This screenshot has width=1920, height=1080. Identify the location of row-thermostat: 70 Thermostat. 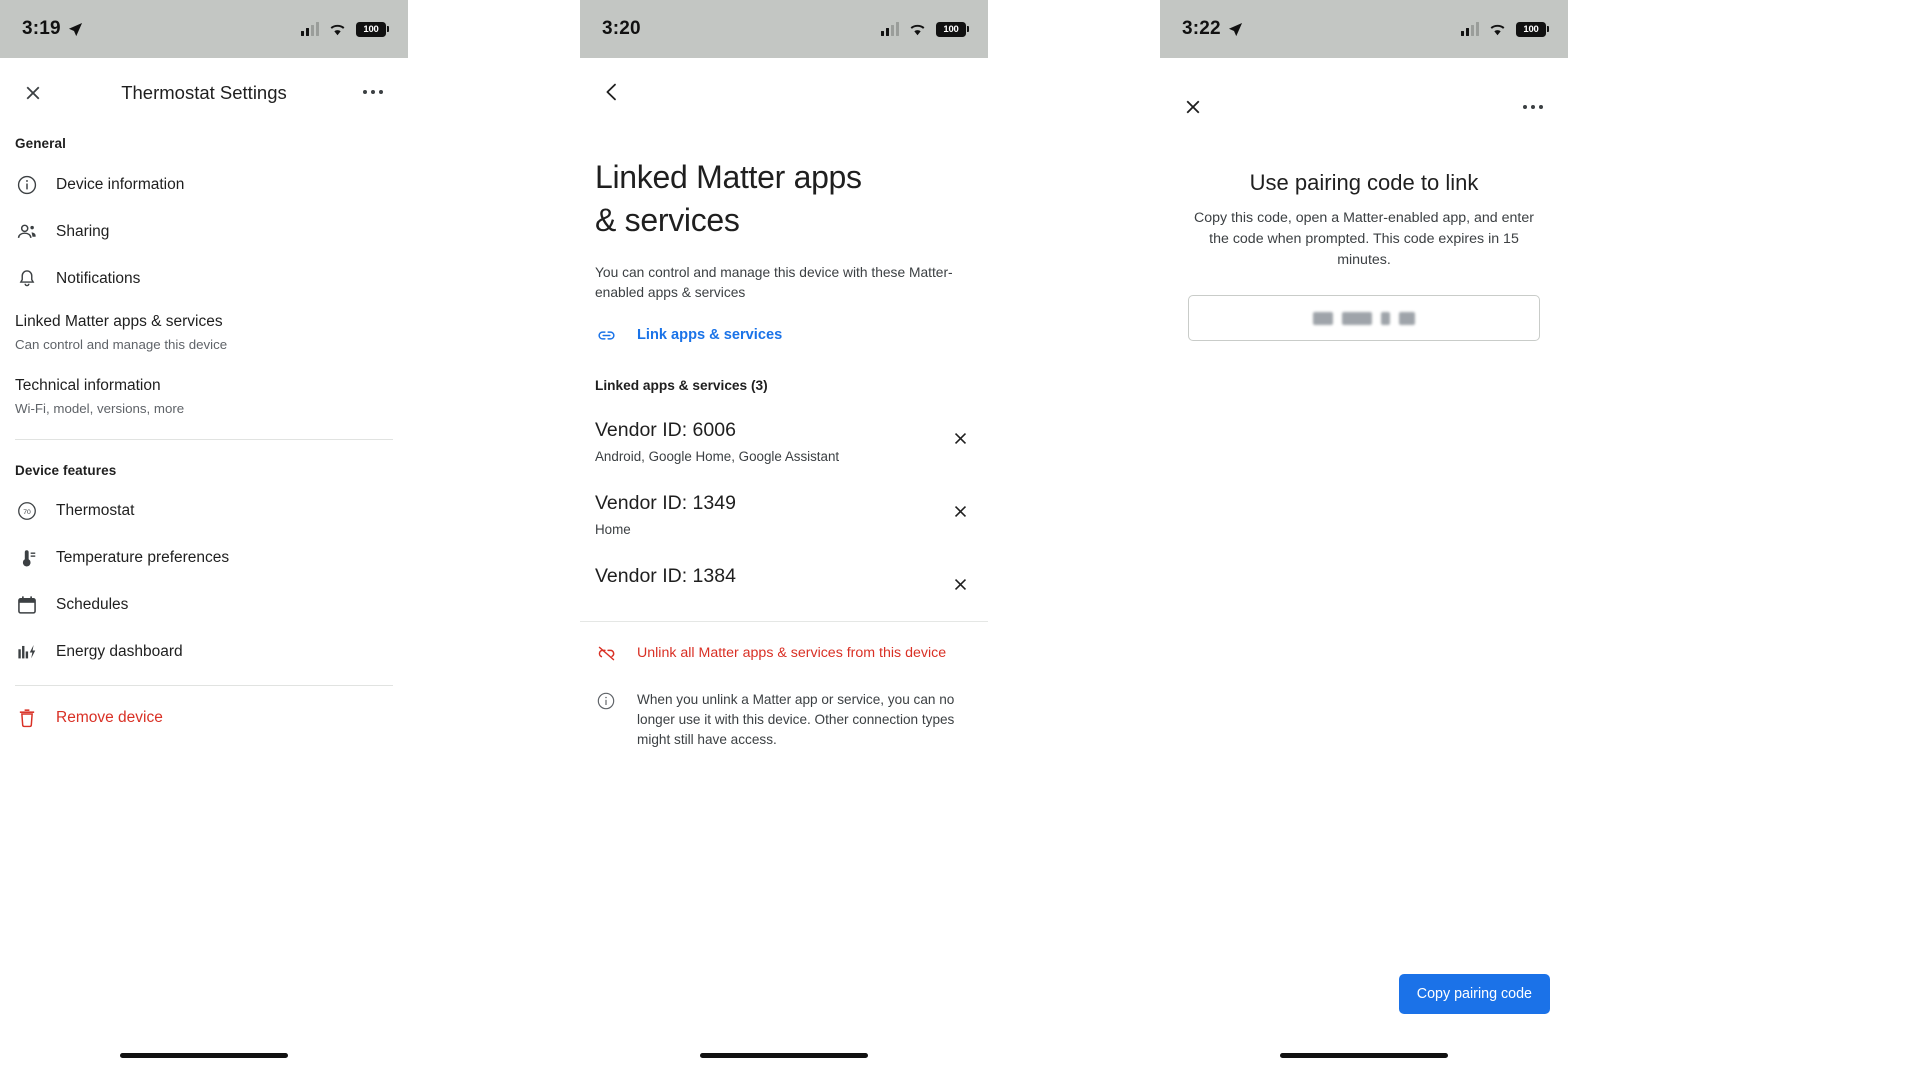
(204, 511).